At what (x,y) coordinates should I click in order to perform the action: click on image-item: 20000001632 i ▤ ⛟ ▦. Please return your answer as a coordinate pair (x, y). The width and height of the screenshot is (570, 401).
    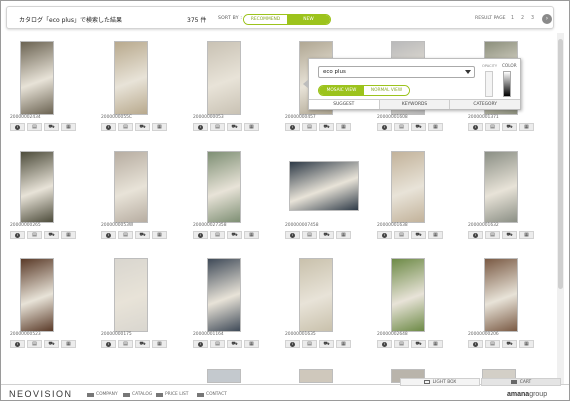
    Looking at the image, I should click on (502, 194).